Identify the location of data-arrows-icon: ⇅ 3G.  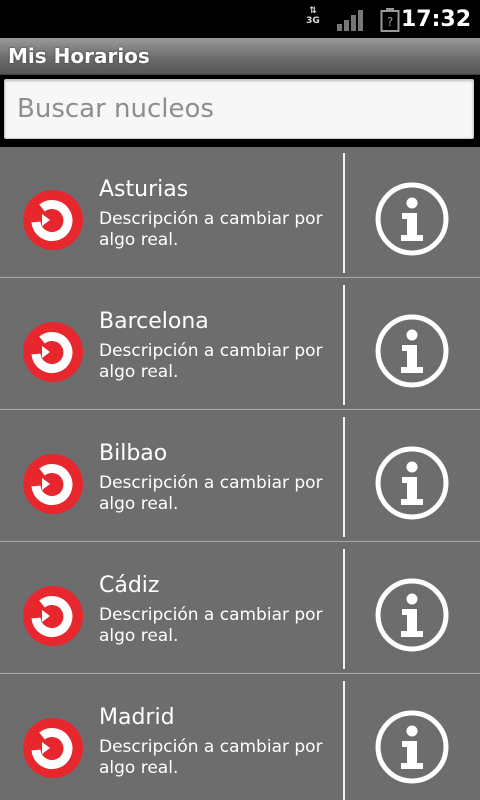
(313, 19).